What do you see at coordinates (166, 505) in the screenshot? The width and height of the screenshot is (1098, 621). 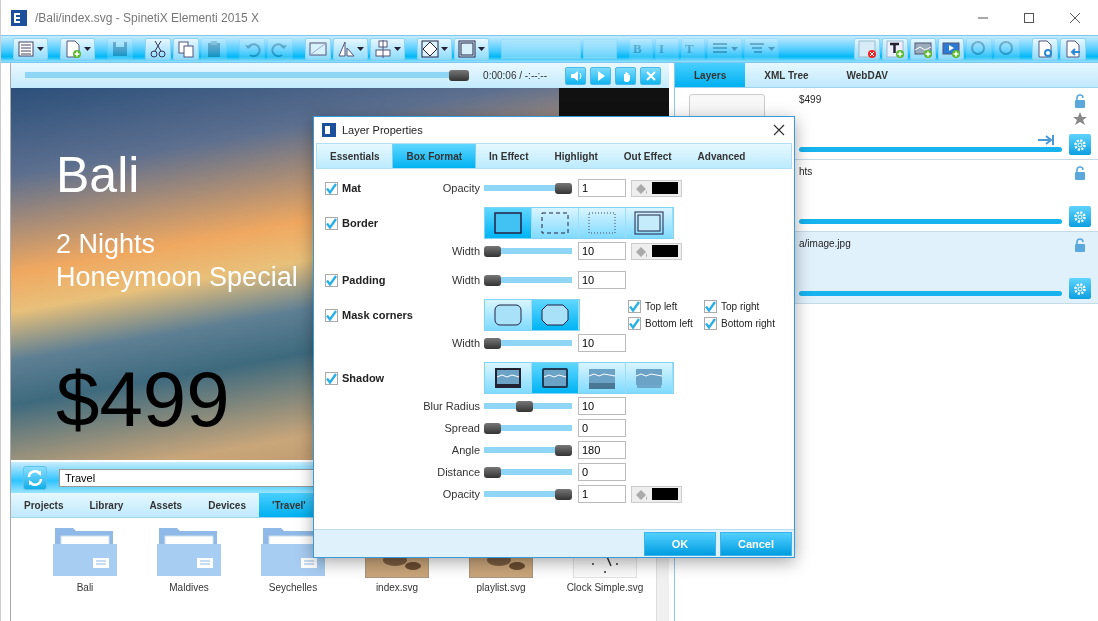 I see `browser-tab: Assets` at bounding box center [166, 505].